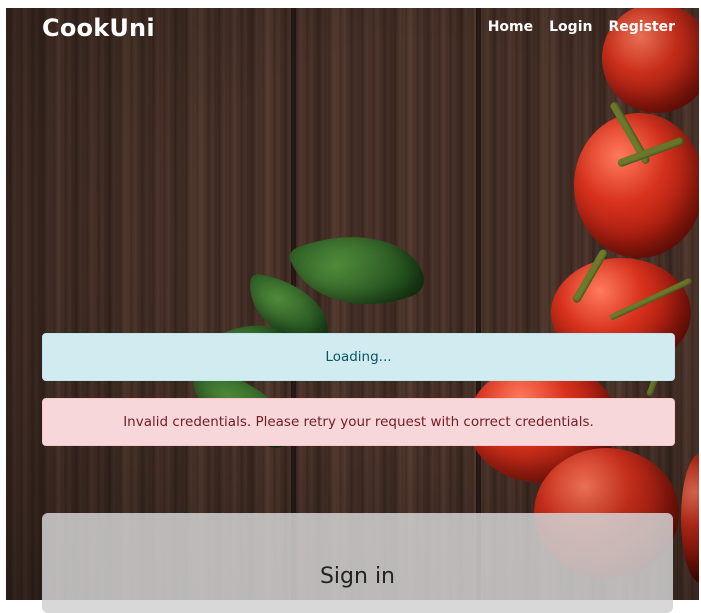 The height and width of the screenshot is (613, 701). What do you see at coordinates (357, 576) in the screenshot?
I see `sign-in-title: Sign in` at bounding box center [357, 576].